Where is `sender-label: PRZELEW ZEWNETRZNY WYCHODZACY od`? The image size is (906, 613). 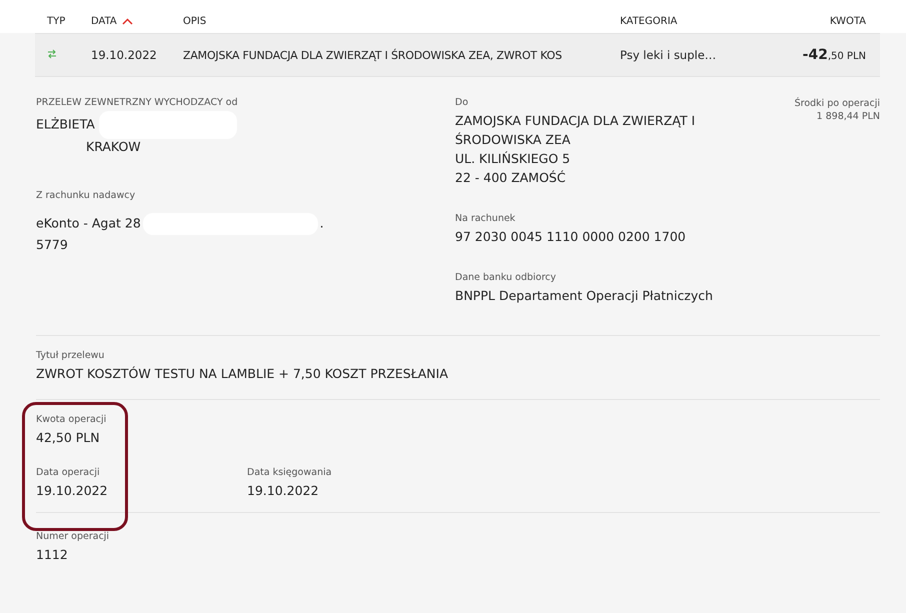 sender-label: PRZELEW ZEWNETRZNY WYCHODZACY od is located at coordinates (137, 102).